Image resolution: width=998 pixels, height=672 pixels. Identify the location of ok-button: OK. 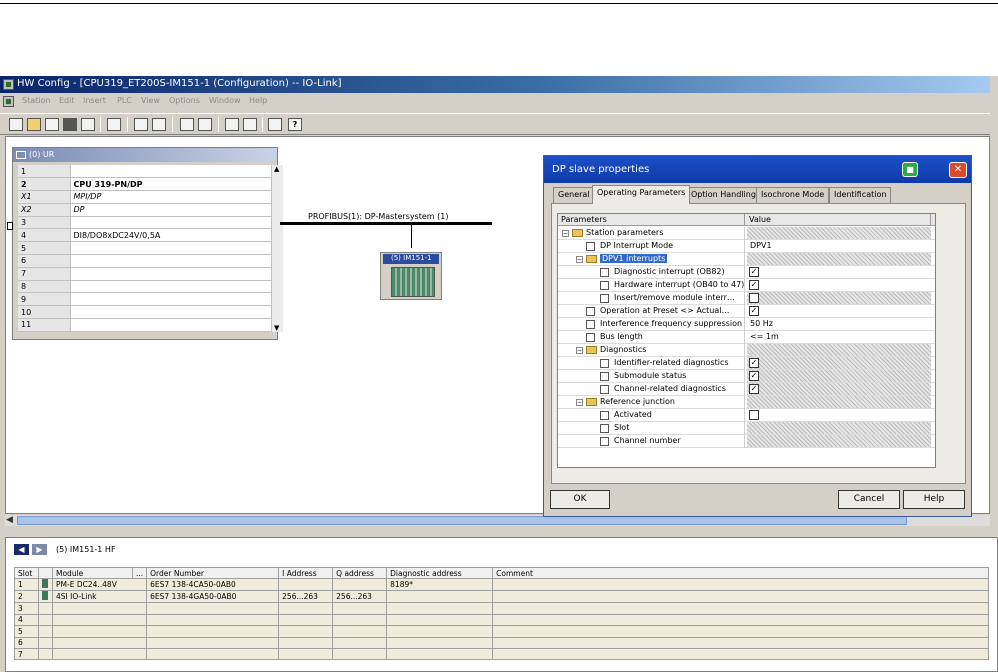
(580, 499).